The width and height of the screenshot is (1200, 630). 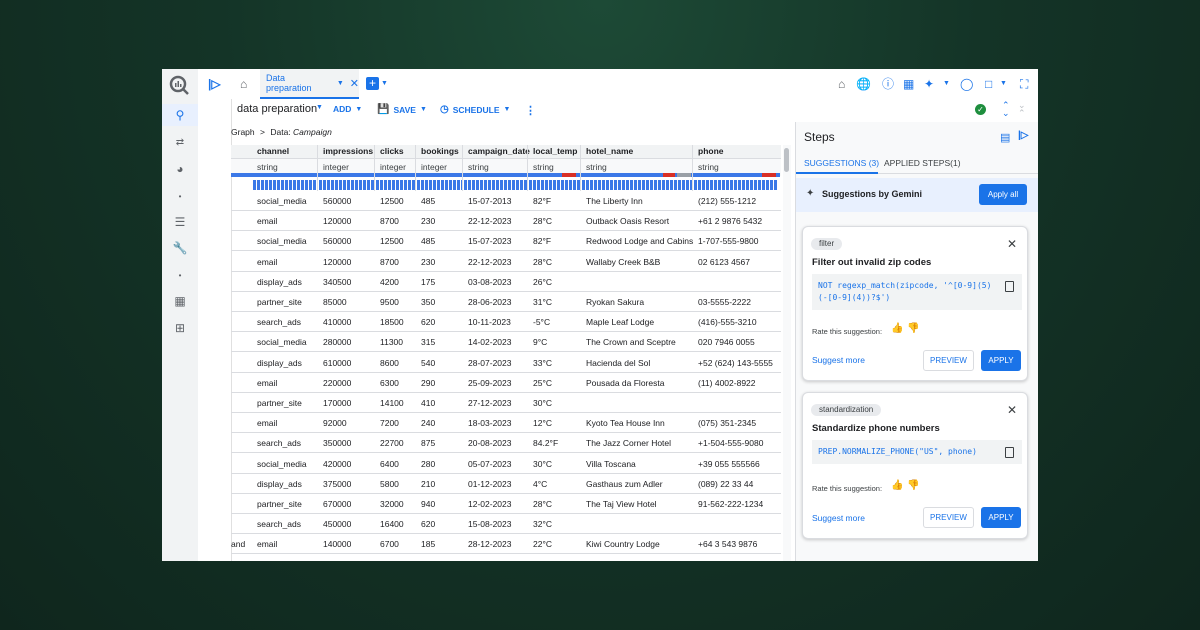 What do you see at coordinates (214, 84) in the screenshot?
I see `expand-panel-icon: |▷` at bounding box center [214, 84].